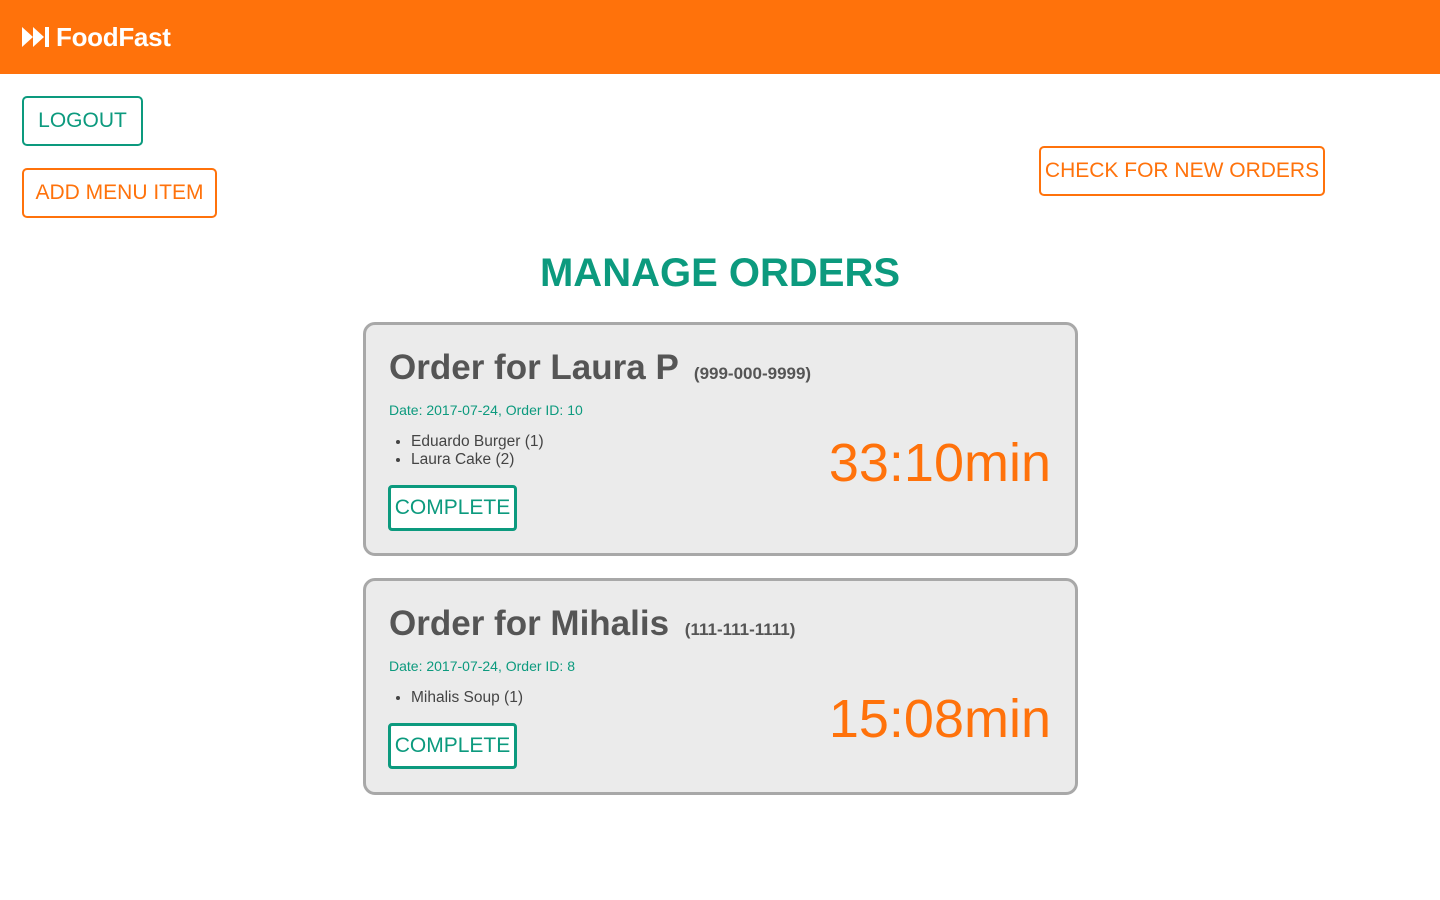 The image size is (1440, 900). What do you see at coordinates (35, 37) in the screenshot?
I see `fast-forward-icon` at bounding box center [35, 37].